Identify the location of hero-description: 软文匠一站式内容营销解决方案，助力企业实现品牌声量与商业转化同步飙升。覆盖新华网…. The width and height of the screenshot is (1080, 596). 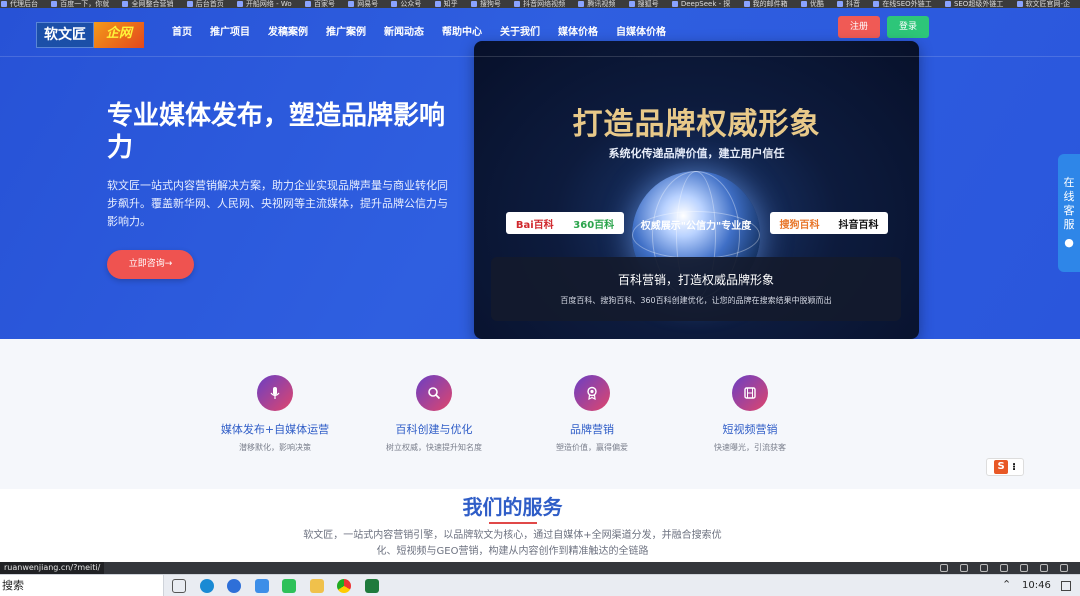
(277, 203).